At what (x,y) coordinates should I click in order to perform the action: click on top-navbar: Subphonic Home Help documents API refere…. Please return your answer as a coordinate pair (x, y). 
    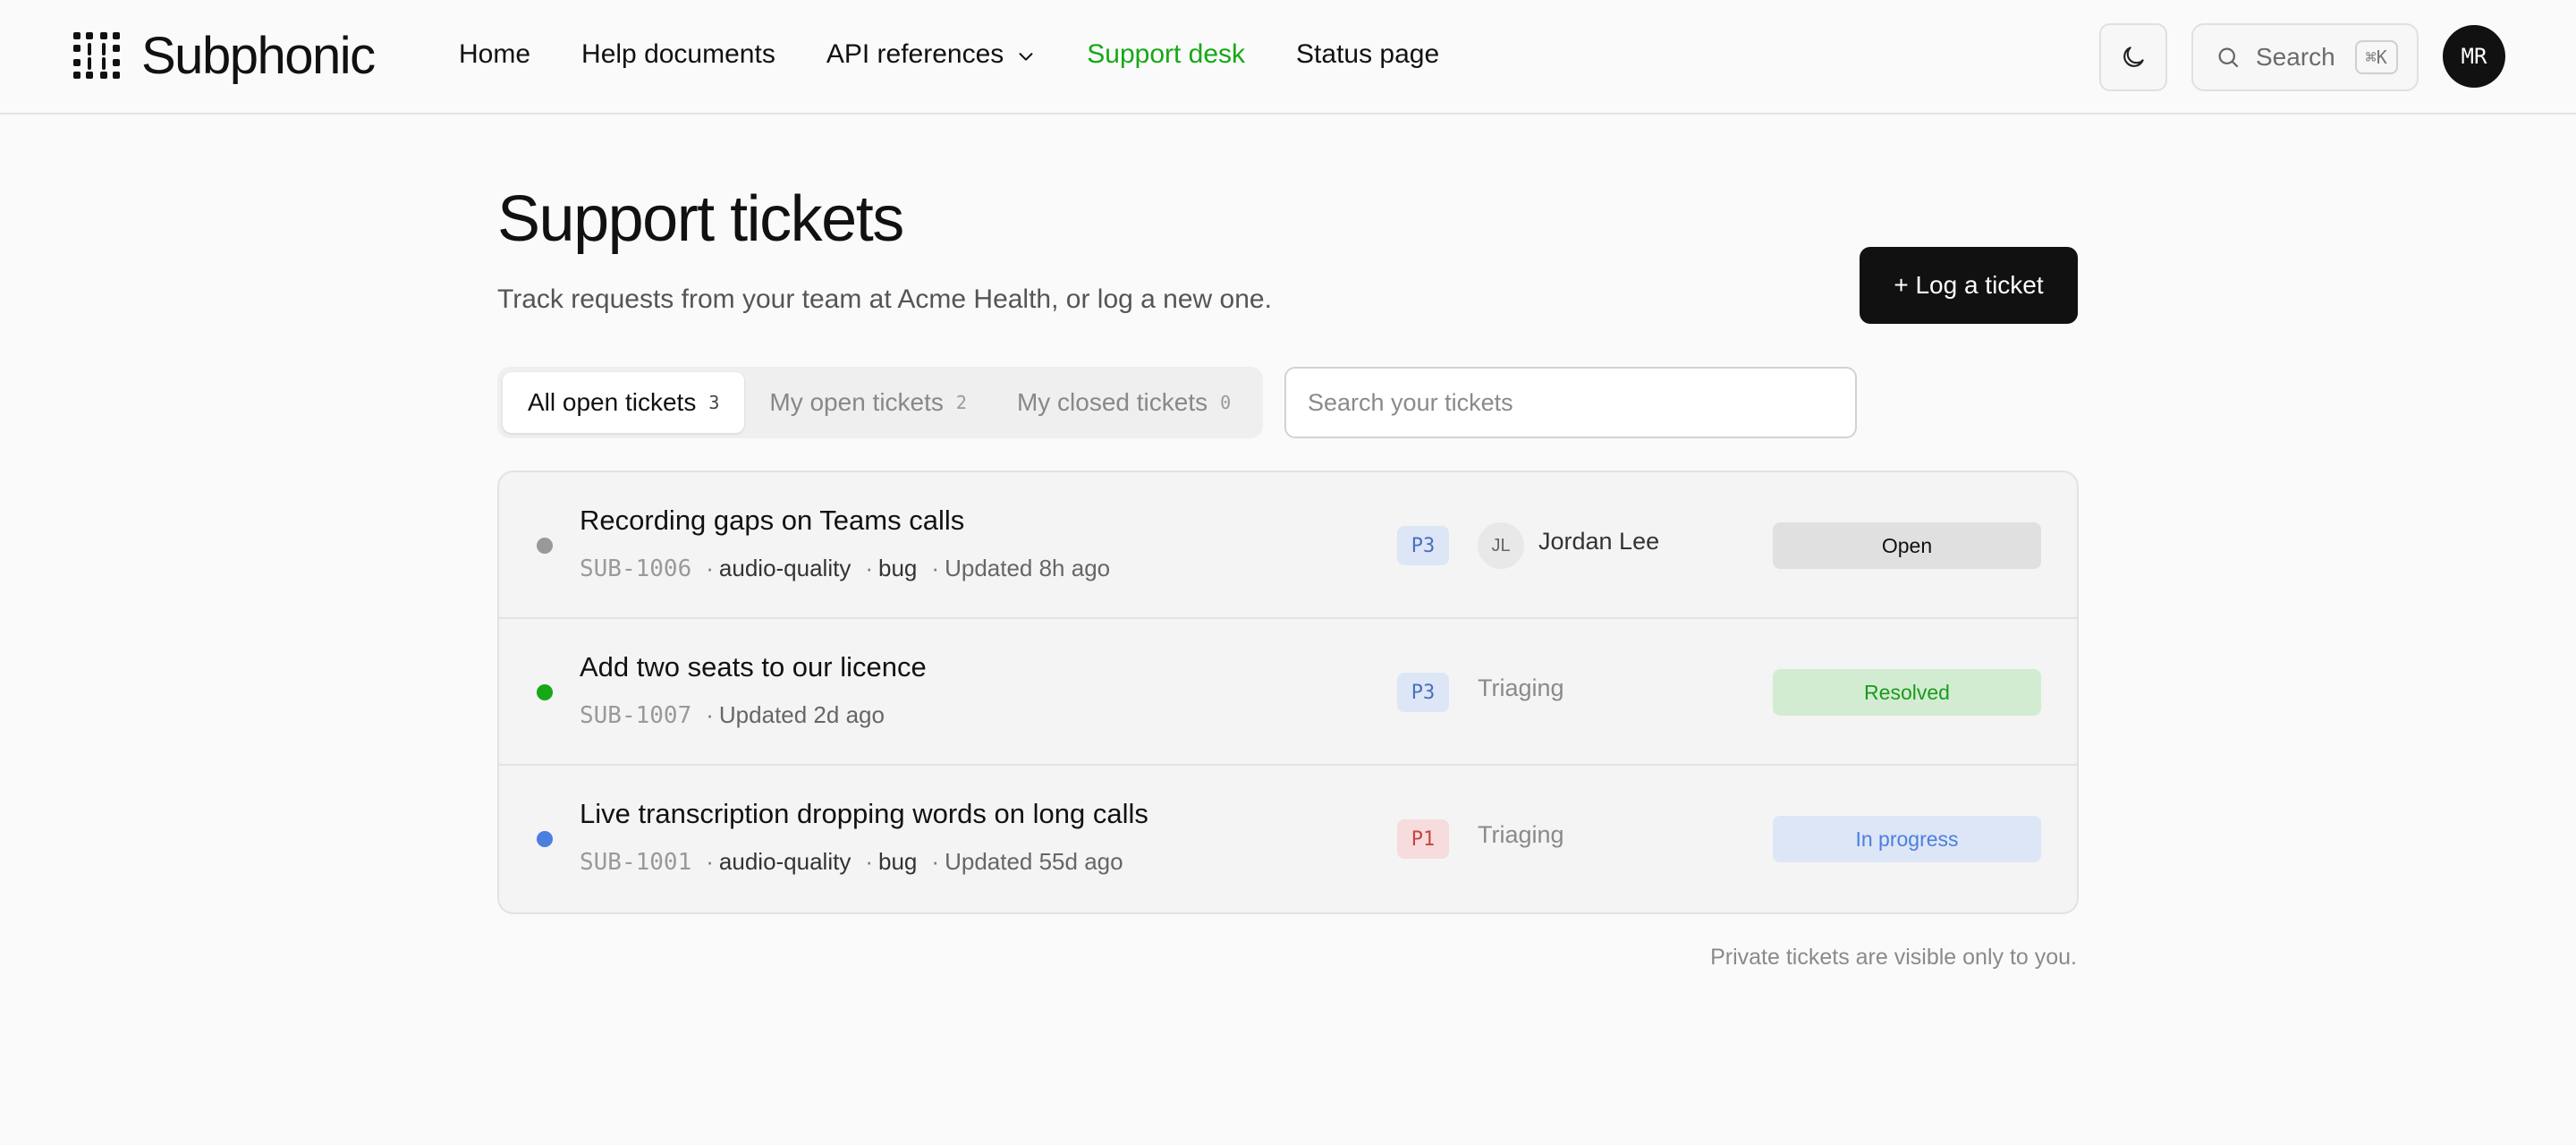
    Looking at the image, I should click on (1288, 57).